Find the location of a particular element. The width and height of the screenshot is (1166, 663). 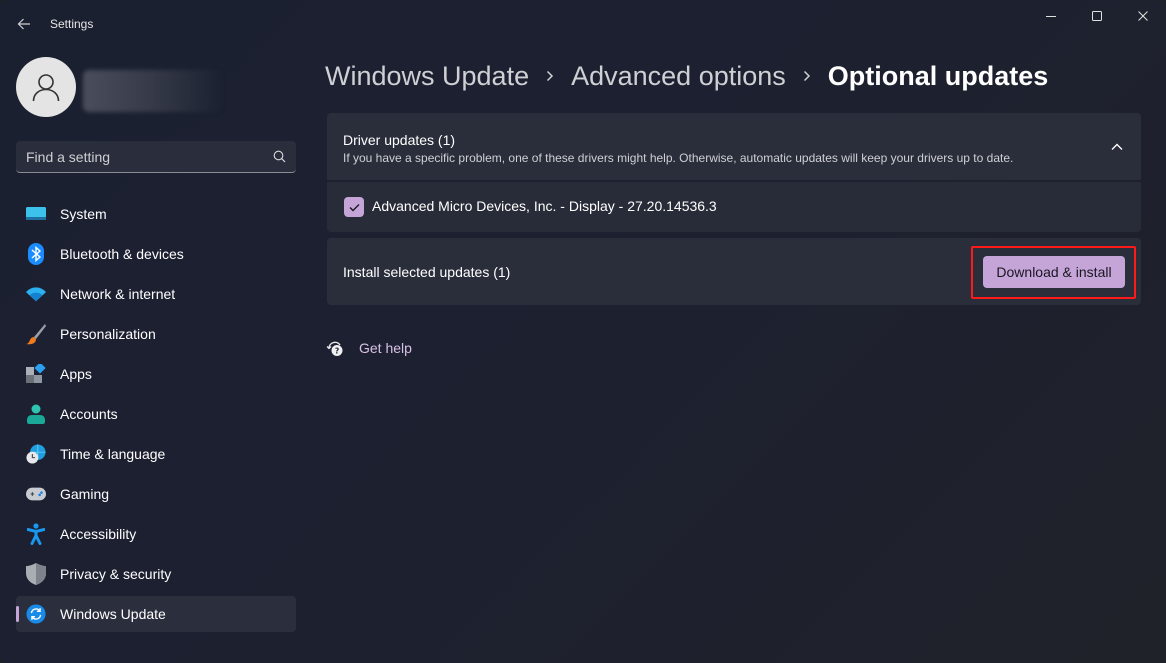

checkmark-icon is located at coordinates (354, 207).